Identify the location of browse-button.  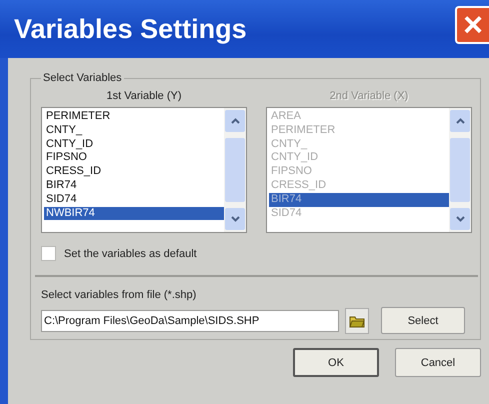
(357, 321).